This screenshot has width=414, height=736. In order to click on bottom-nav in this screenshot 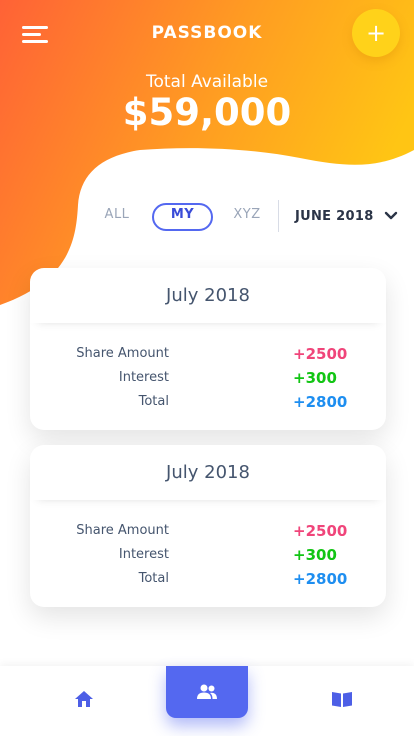, I will do `click(207, 701)`.